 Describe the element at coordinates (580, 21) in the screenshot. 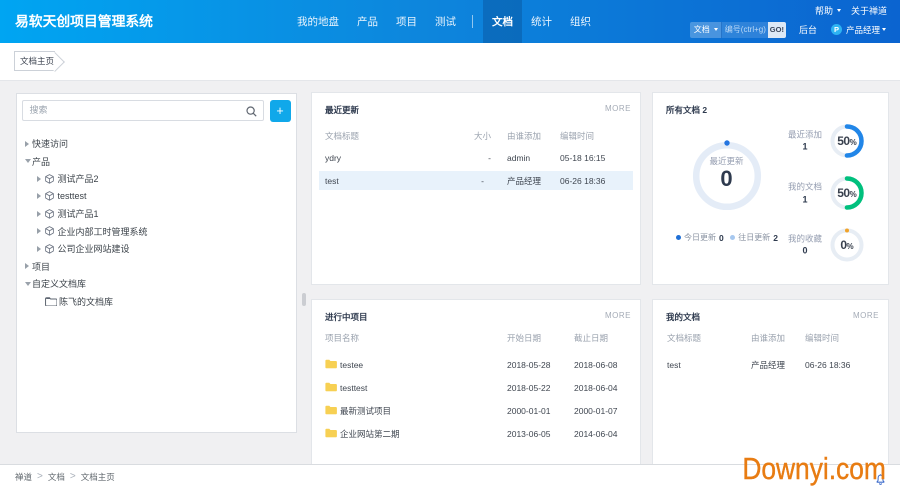

I see `nav-item-7: 组织` at that location.